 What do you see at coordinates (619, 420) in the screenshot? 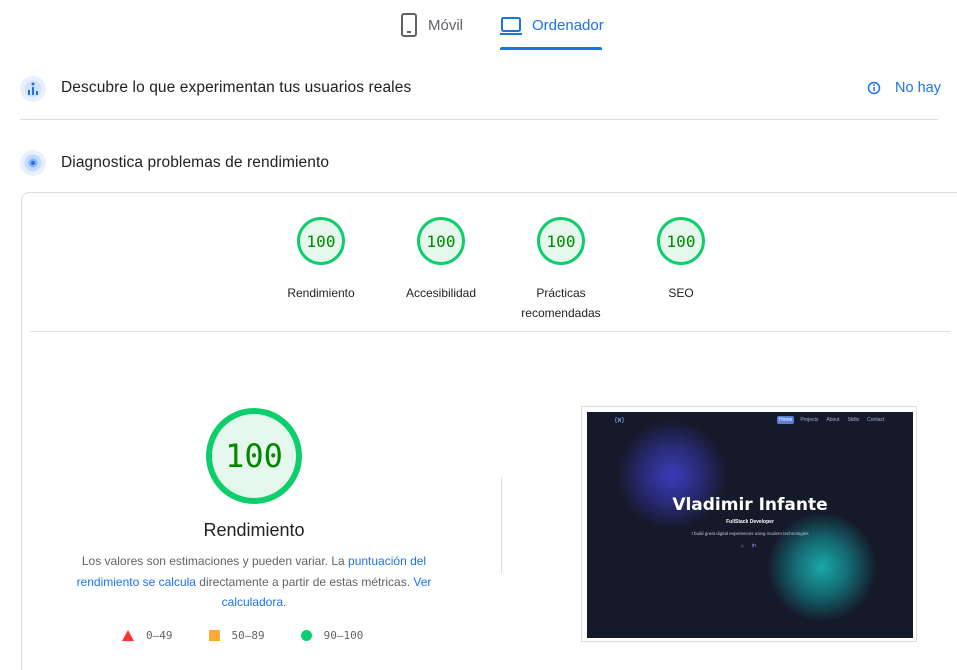
I see `preview-logo: {W}` at bounding box center [619, 420].